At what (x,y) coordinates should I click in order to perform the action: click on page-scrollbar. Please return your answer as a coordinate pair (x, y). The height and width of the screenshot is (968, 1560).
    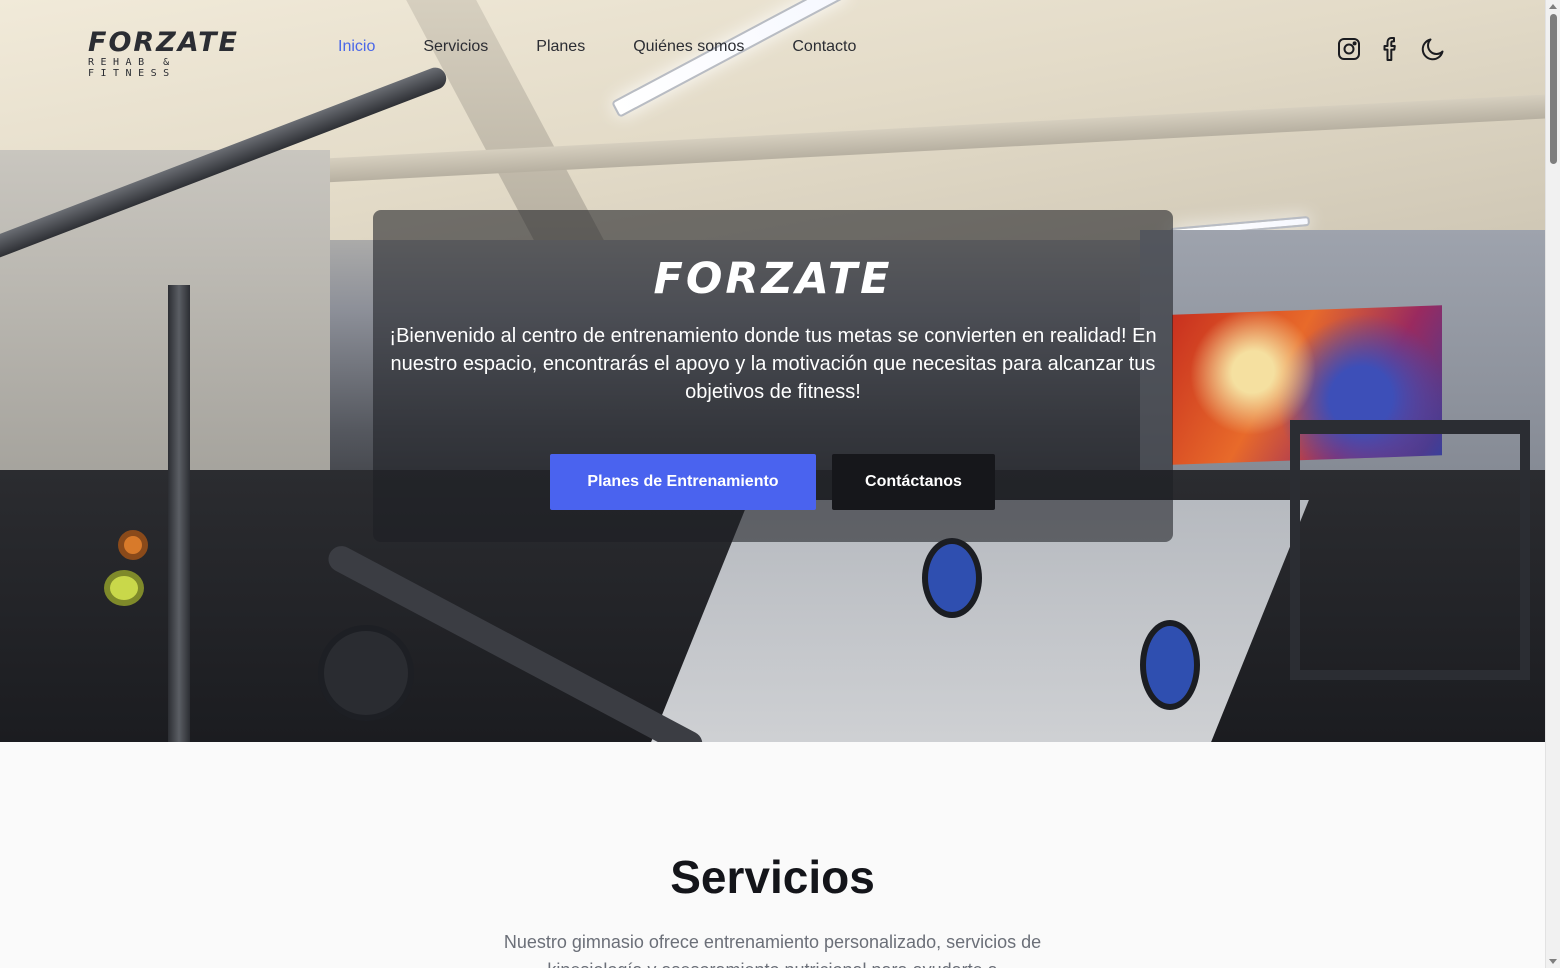
    Looking at the image, I should click on (1552, 484).